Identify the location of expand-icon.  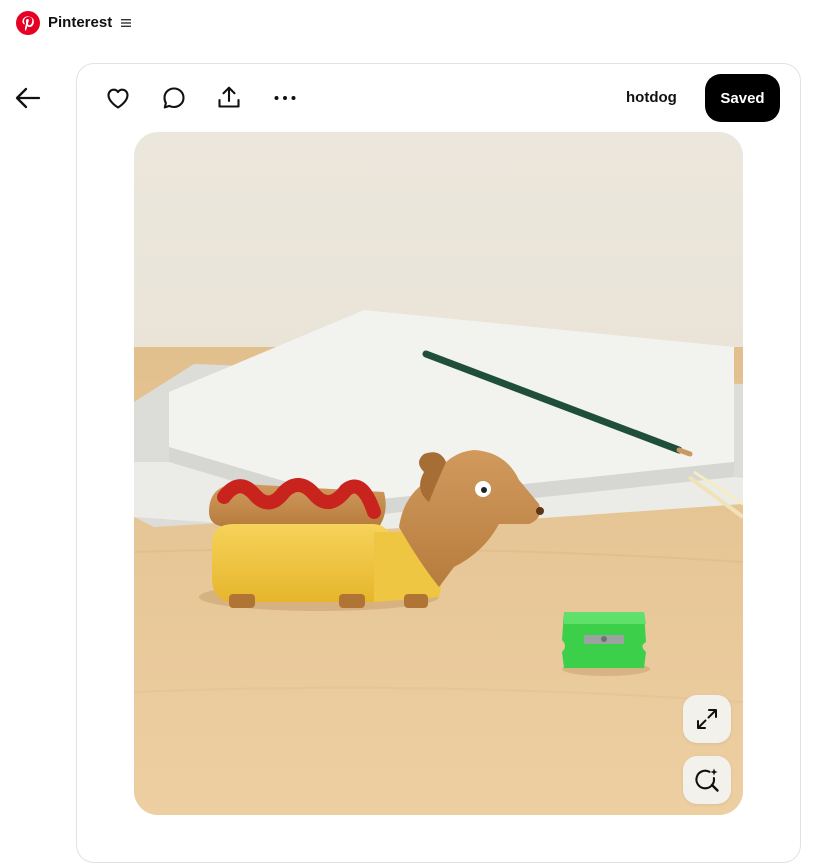
(707, 719).